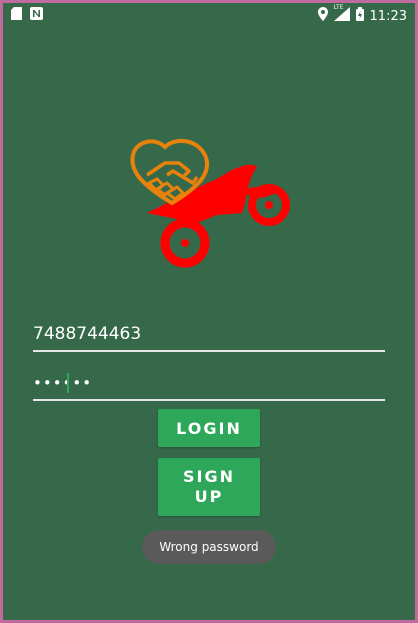 The image size is (418, 623). What do you see at coordinates (68, 383) in the screenshot?
I see `text-cursor` at bounding box center [68, 383].